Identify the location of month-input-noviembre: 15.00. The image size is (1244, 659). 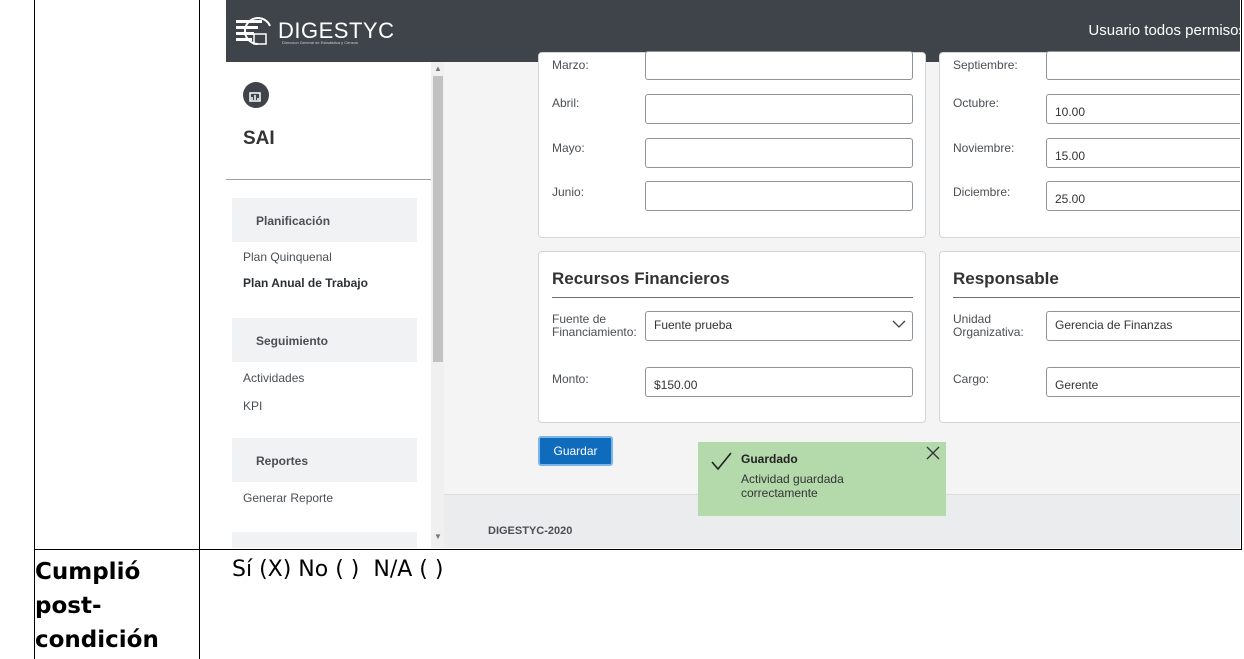
(1143, 153).